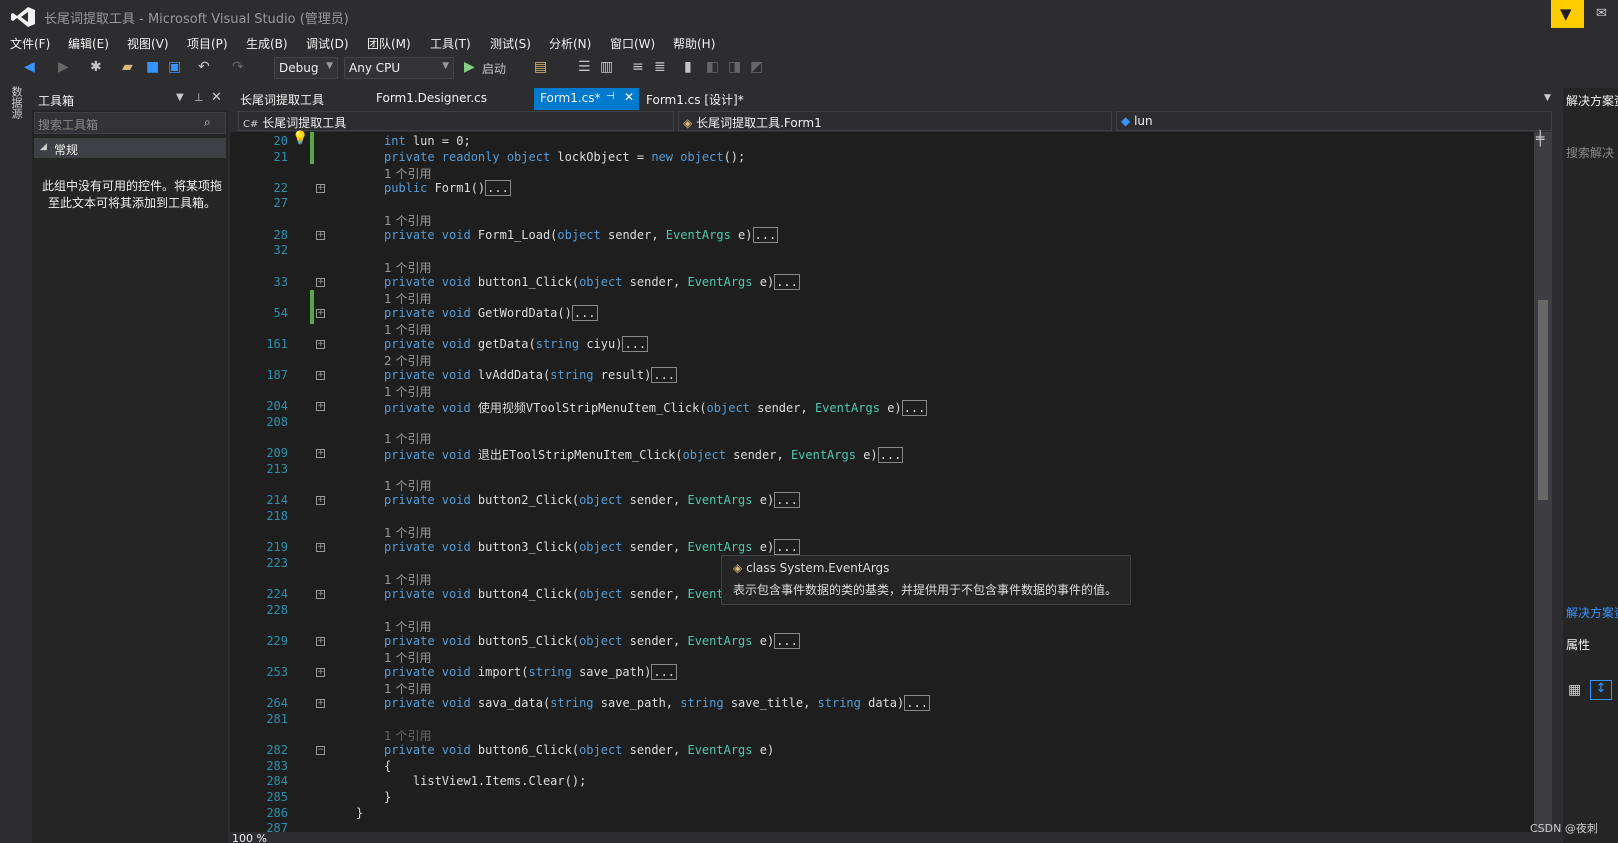 Image resolution: width=1618 pixels, height=843 pixels. Describe the element at coordinates (180, 97) in the screenshot. I see `toolbox-dropdown-icon: ▼` at that location.